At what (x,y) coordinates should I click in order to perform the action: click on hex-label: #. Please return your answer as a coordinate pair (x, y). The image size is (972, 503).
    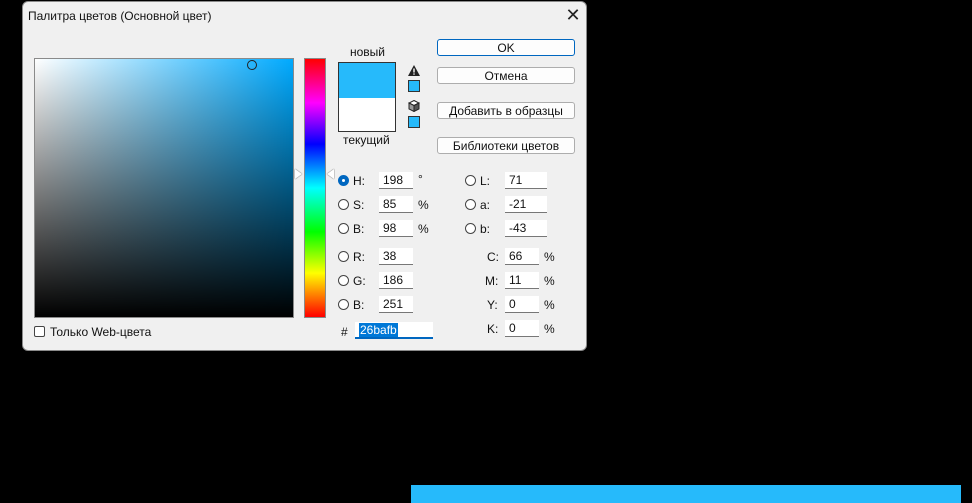
    Looking at the image, I should click on (344, 332).